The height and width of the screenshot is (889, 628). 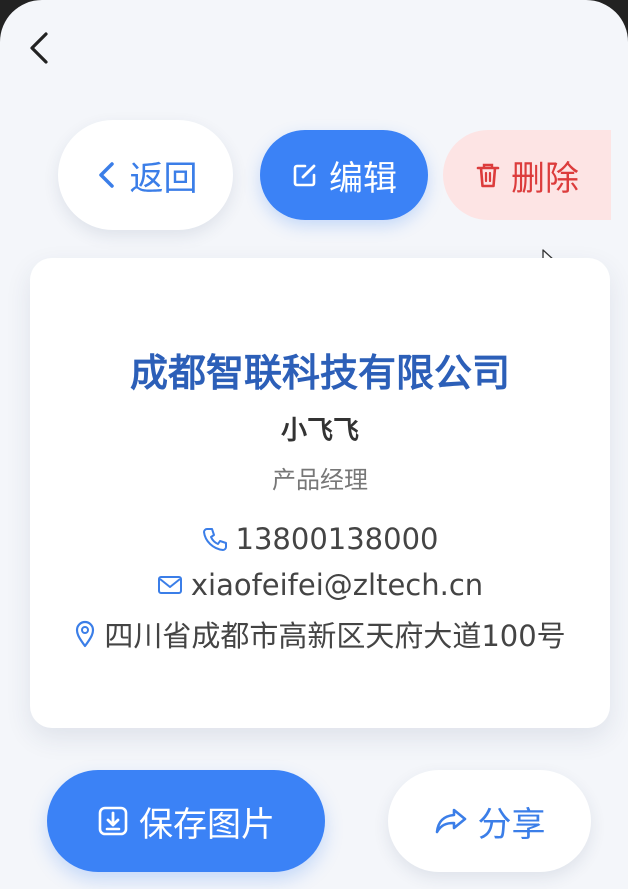 I want to click on mail-icon, so click(x=169, y=585).